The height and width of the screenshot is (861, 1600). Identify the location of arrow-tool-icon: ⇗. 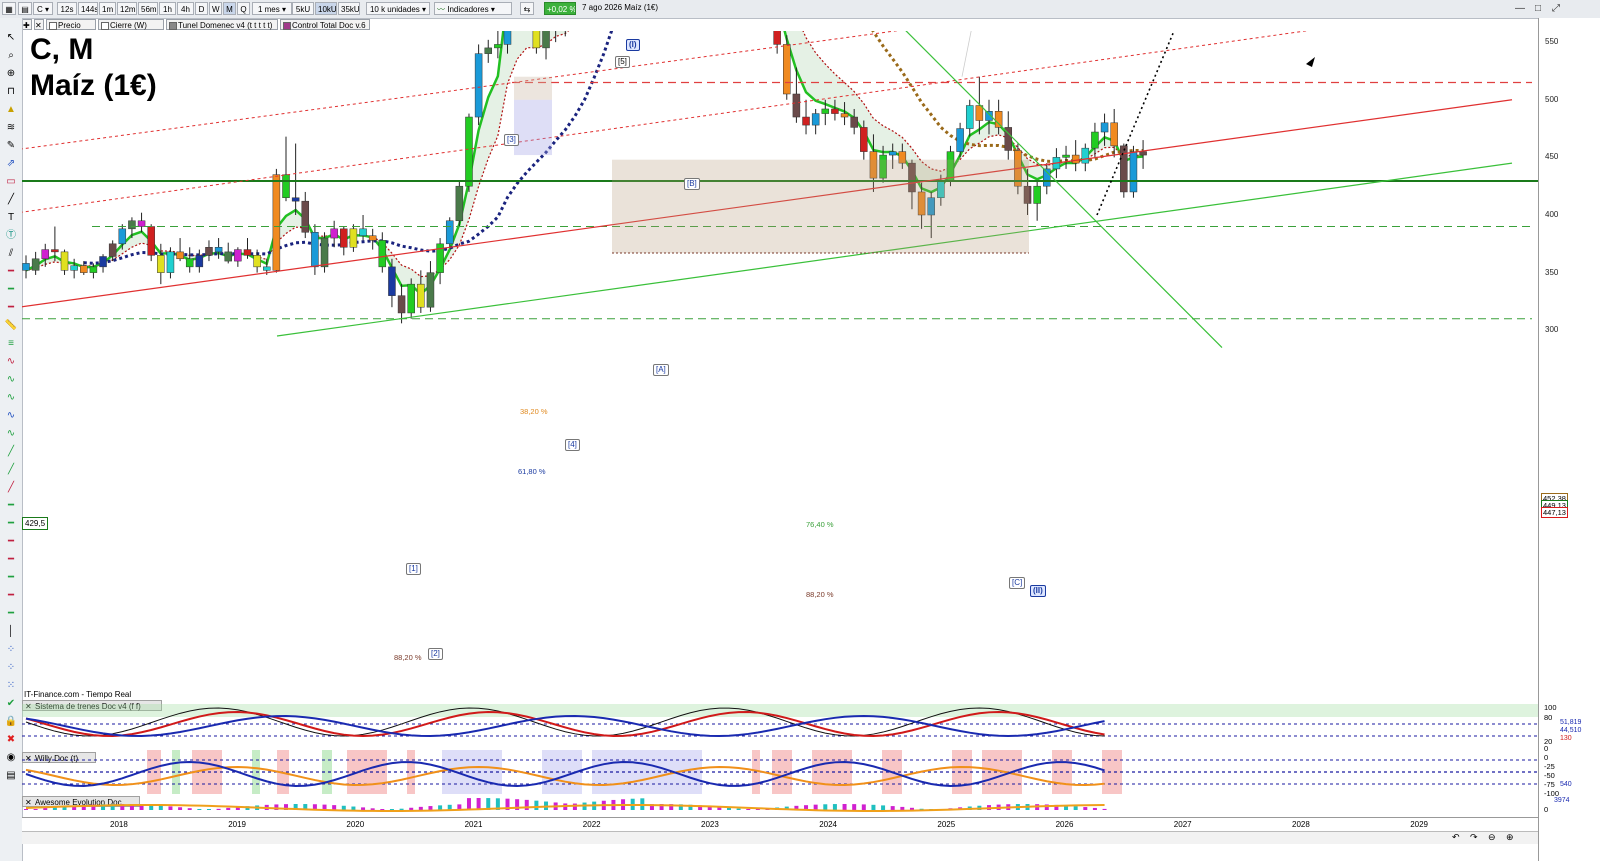
(11, 164).